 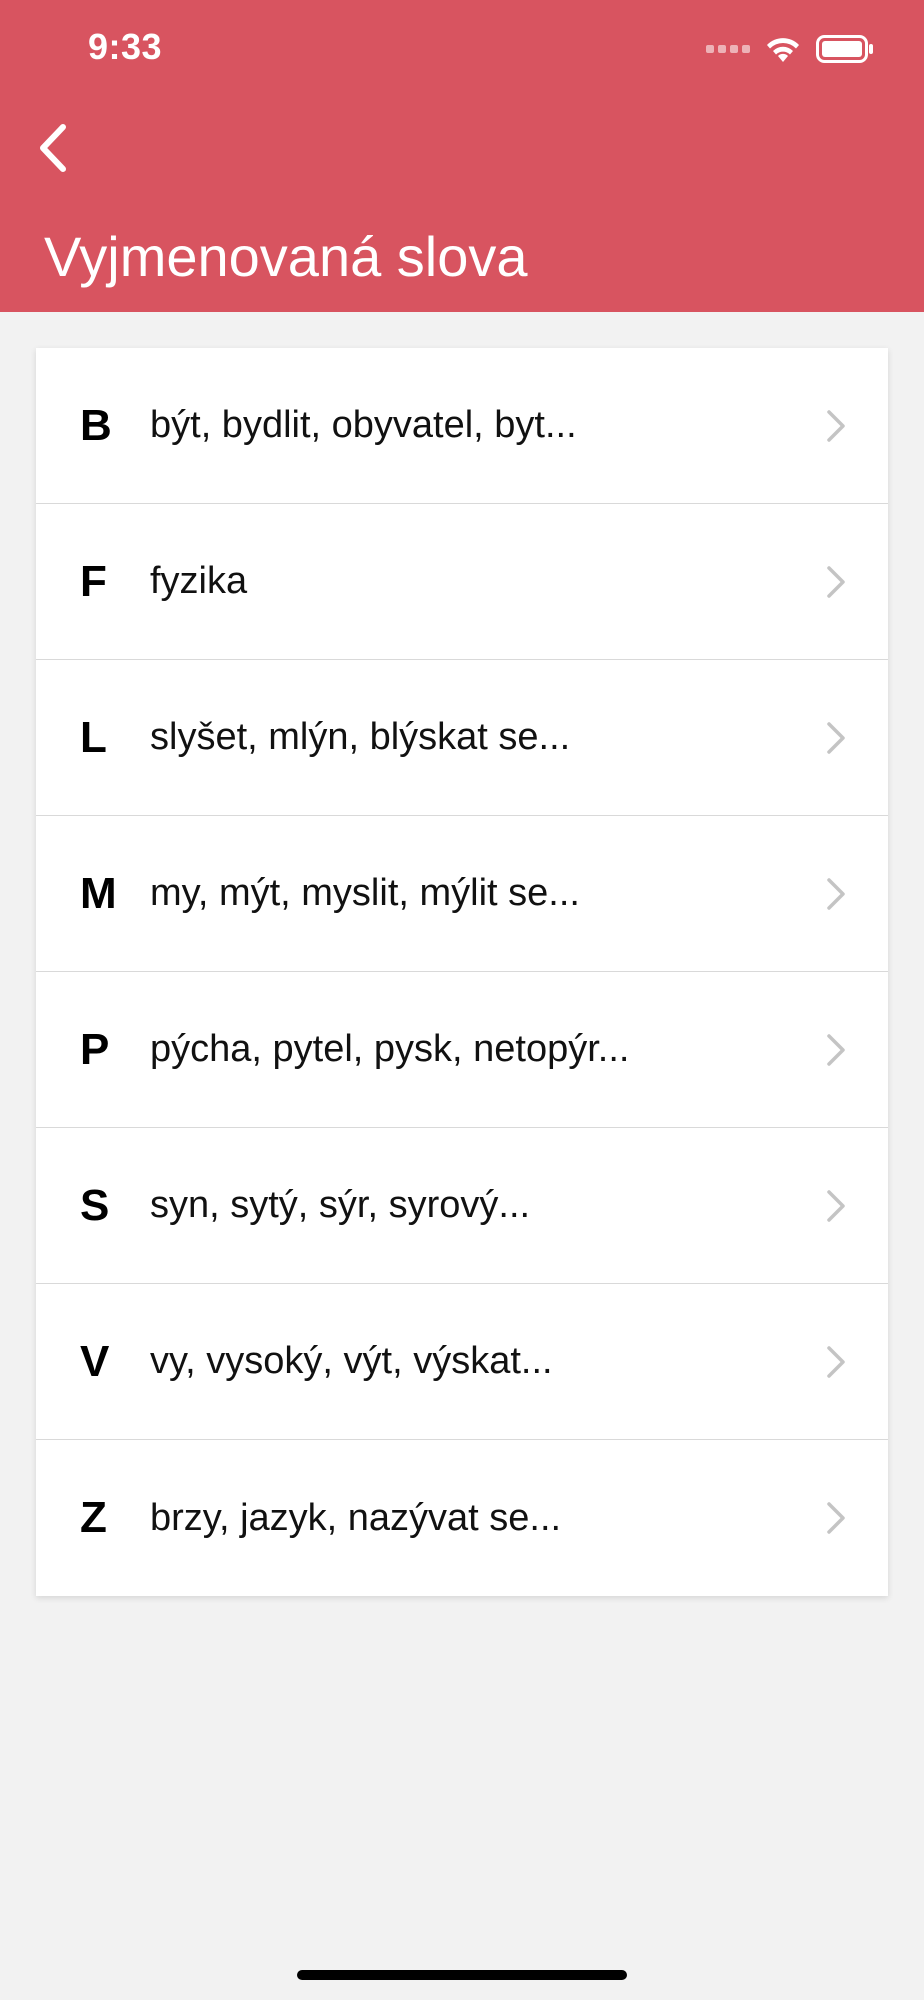 I want to click on item-letter: M, so click(x=98, y=893).